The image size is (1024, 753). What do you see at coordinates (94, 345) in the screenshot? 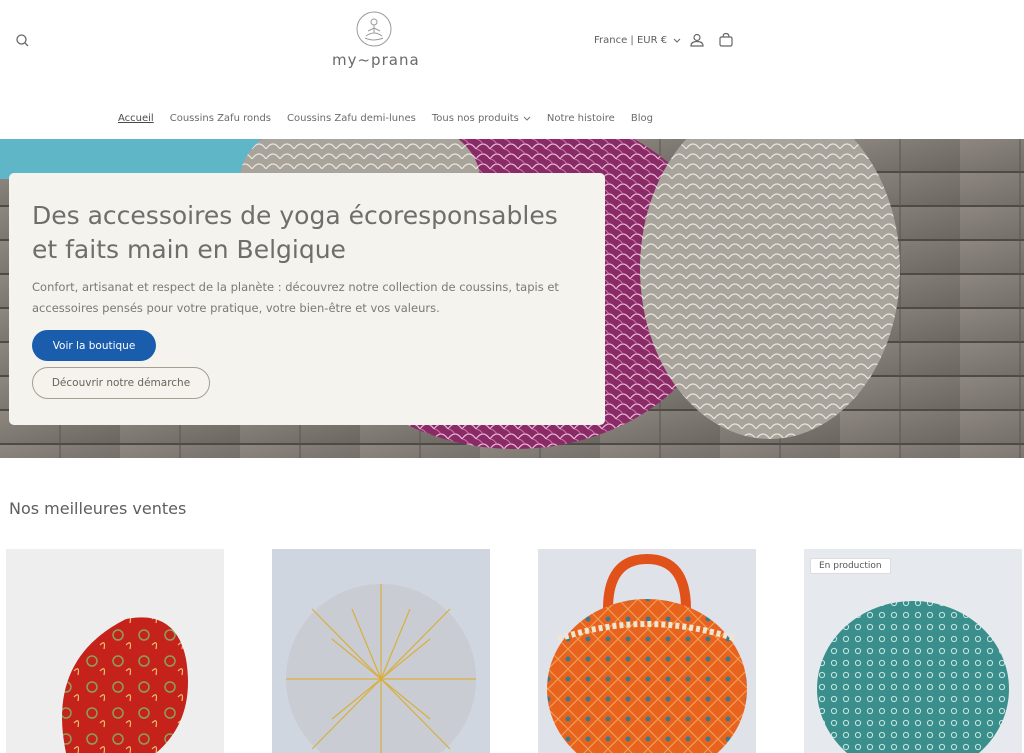
I see `shop-button: Voir la boutique` at bounding box center [94, 345].